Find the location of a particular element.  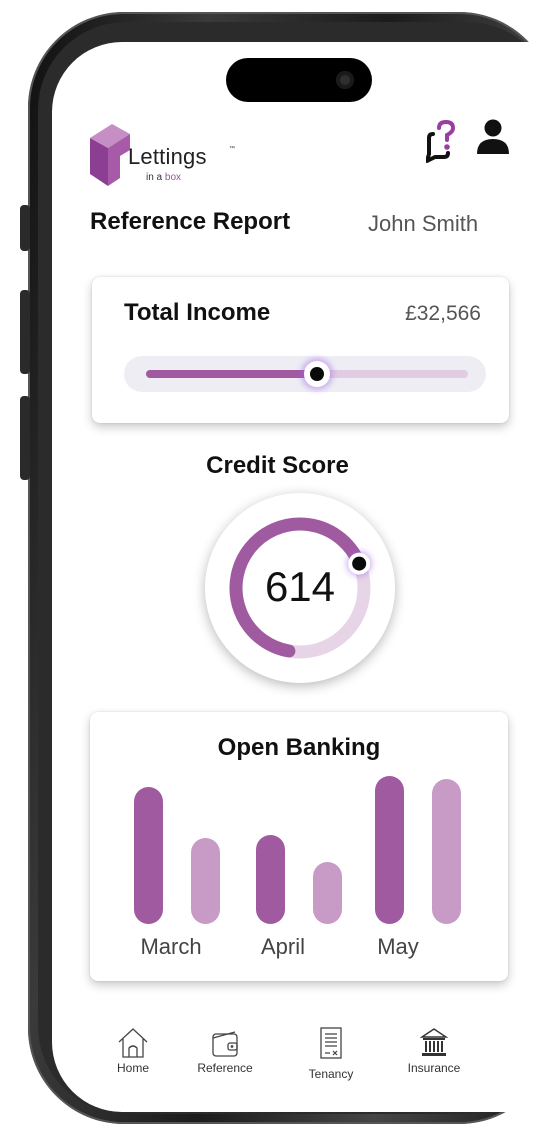

front-camera is located at coordinates (345, 80).